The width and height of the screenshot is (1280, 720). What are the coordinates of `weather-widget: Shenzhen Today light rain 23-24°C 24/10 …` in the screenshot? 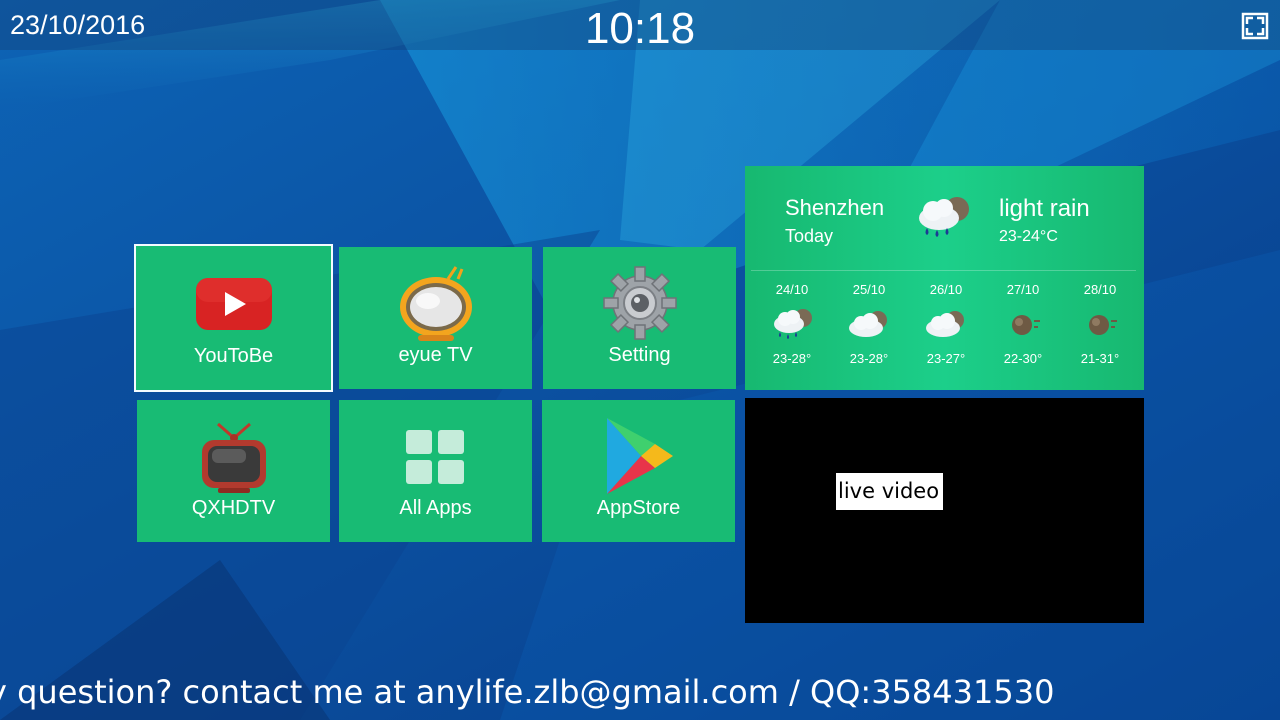 It's located at (944, 278).